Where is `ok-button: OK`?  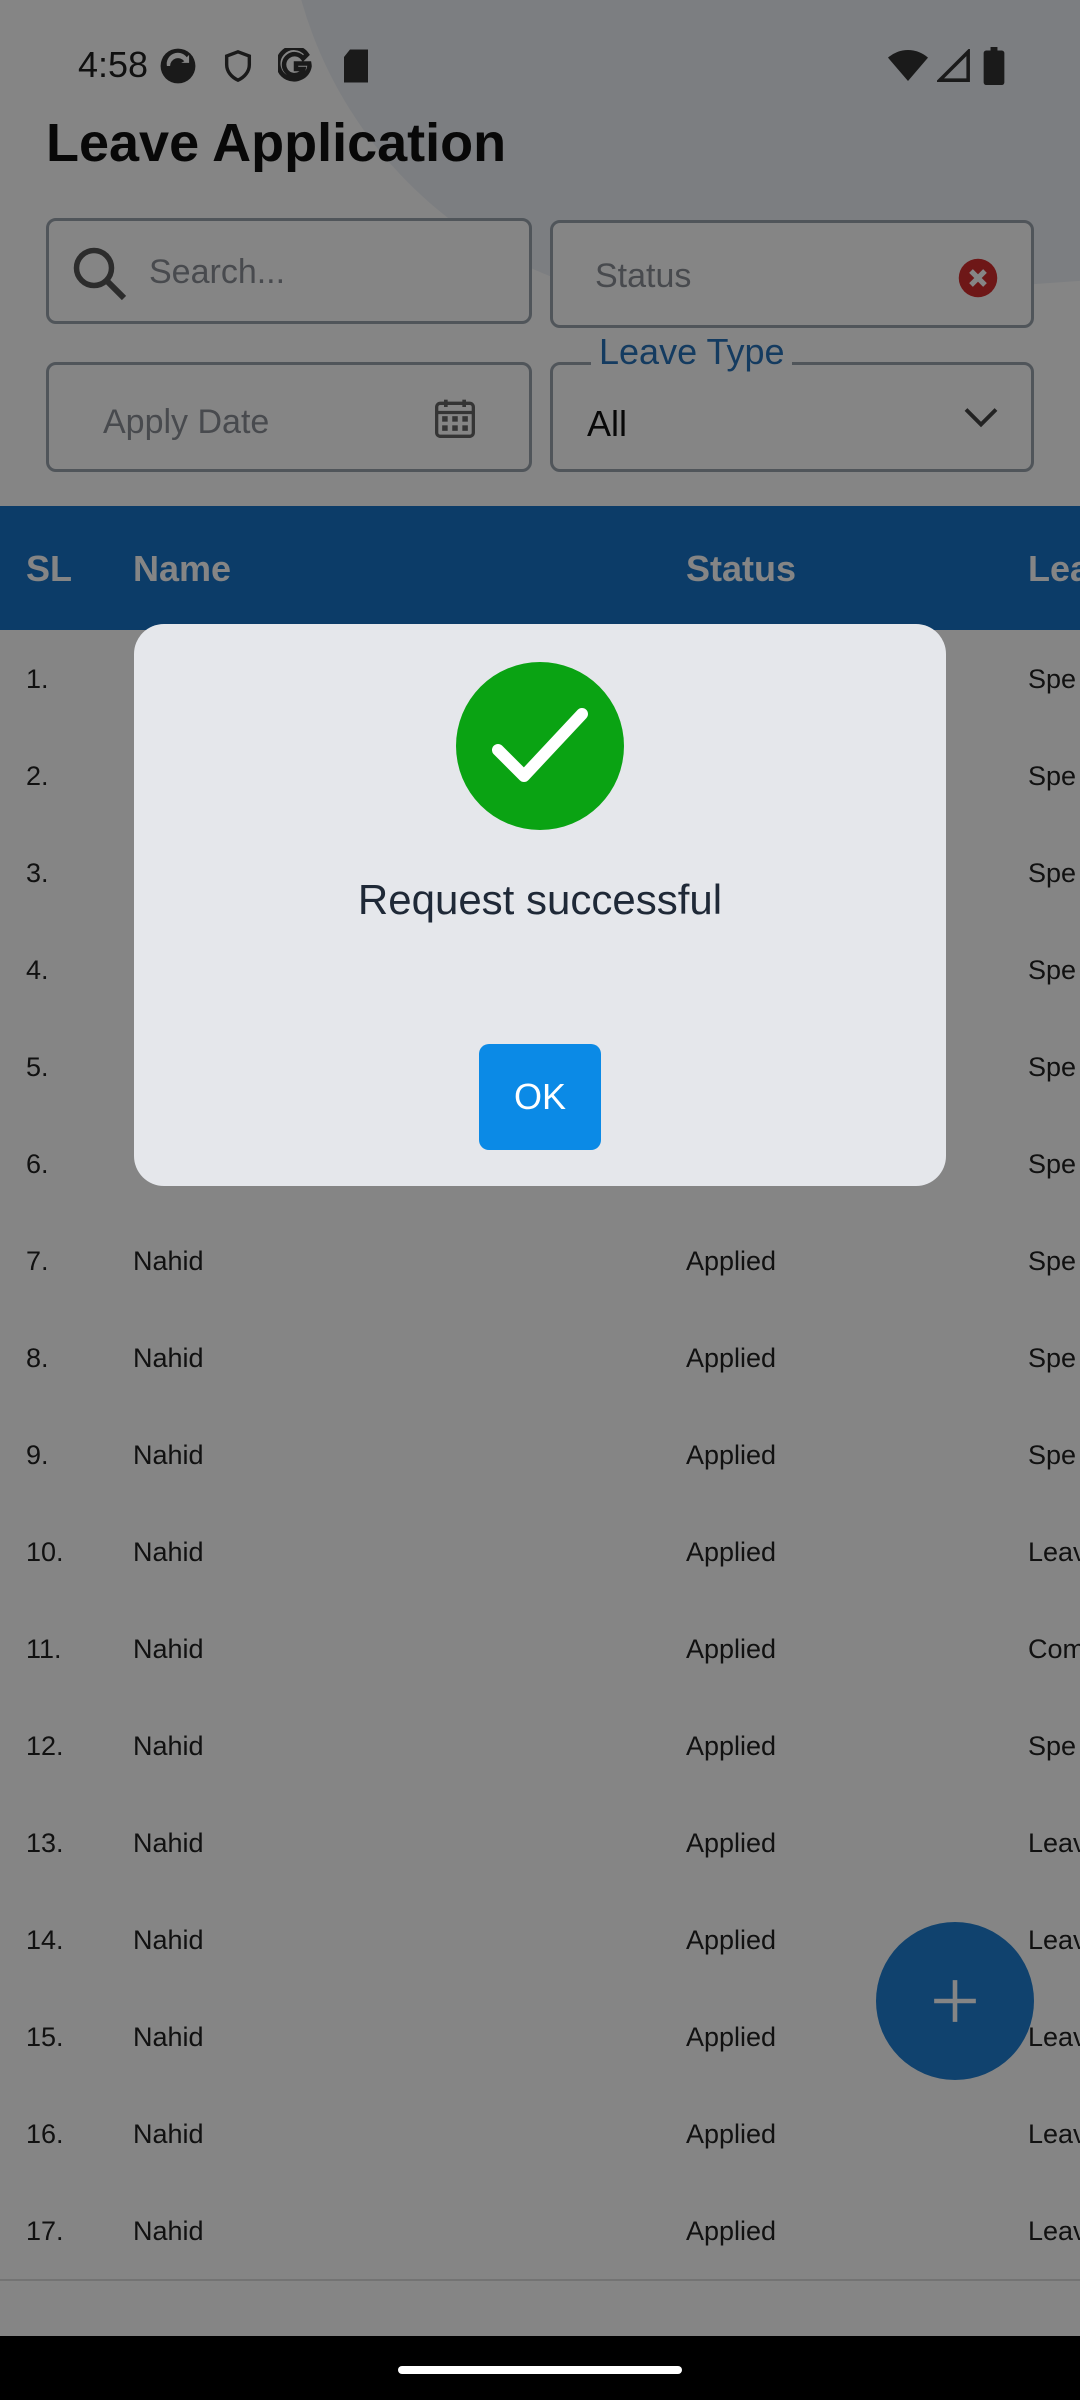
ok-button: OK is located at coordinates (540, 1097).